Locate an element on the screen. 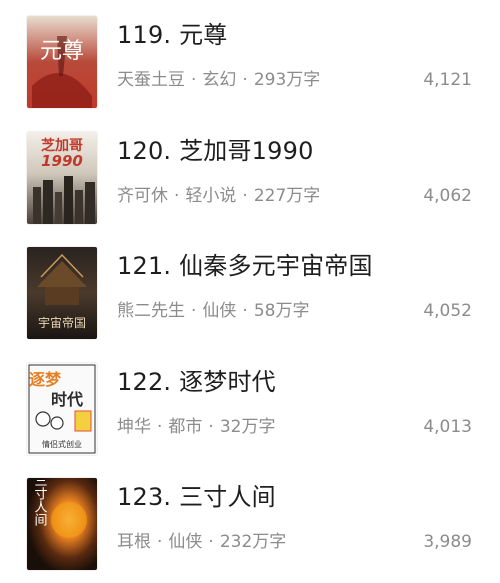 This screenshot has width=500, height=583. ranking-count: 4,062 is located at coordinates (447, 196).